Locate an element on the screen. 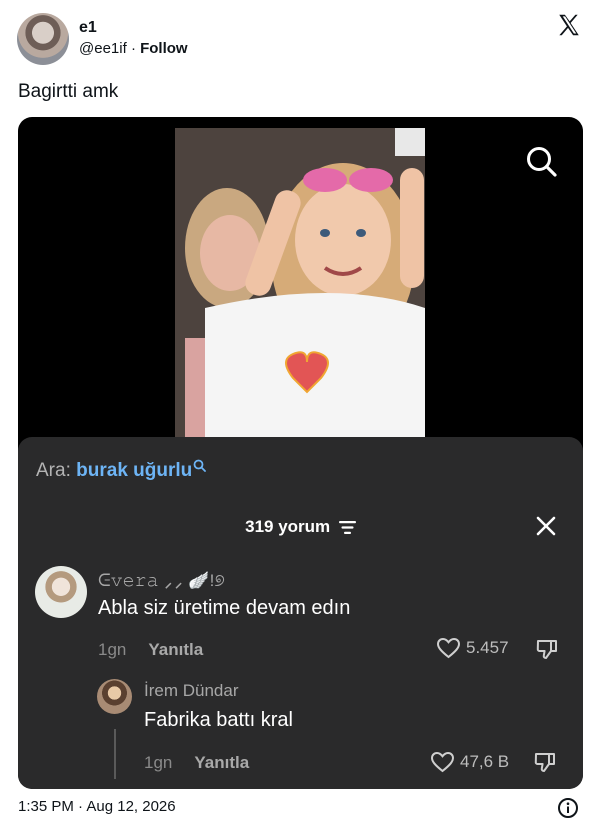  author-block: e1 @ee1if · Follow is located at coordinates (133, 38).